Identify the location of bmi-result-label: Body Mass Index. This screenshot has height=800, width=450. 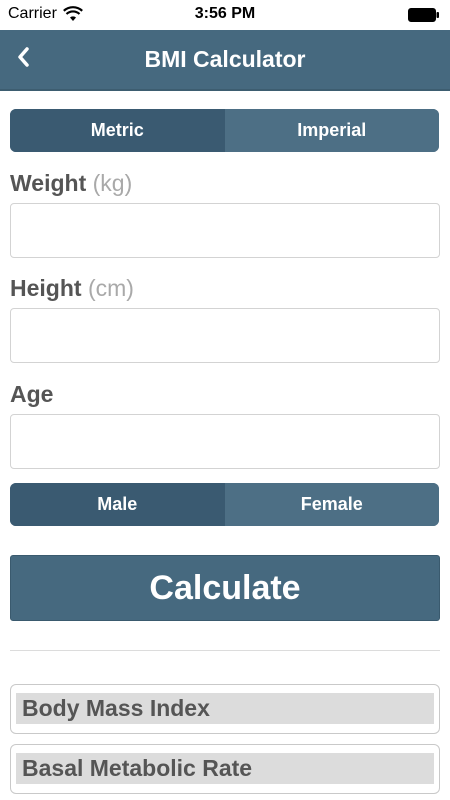
(225, 708).